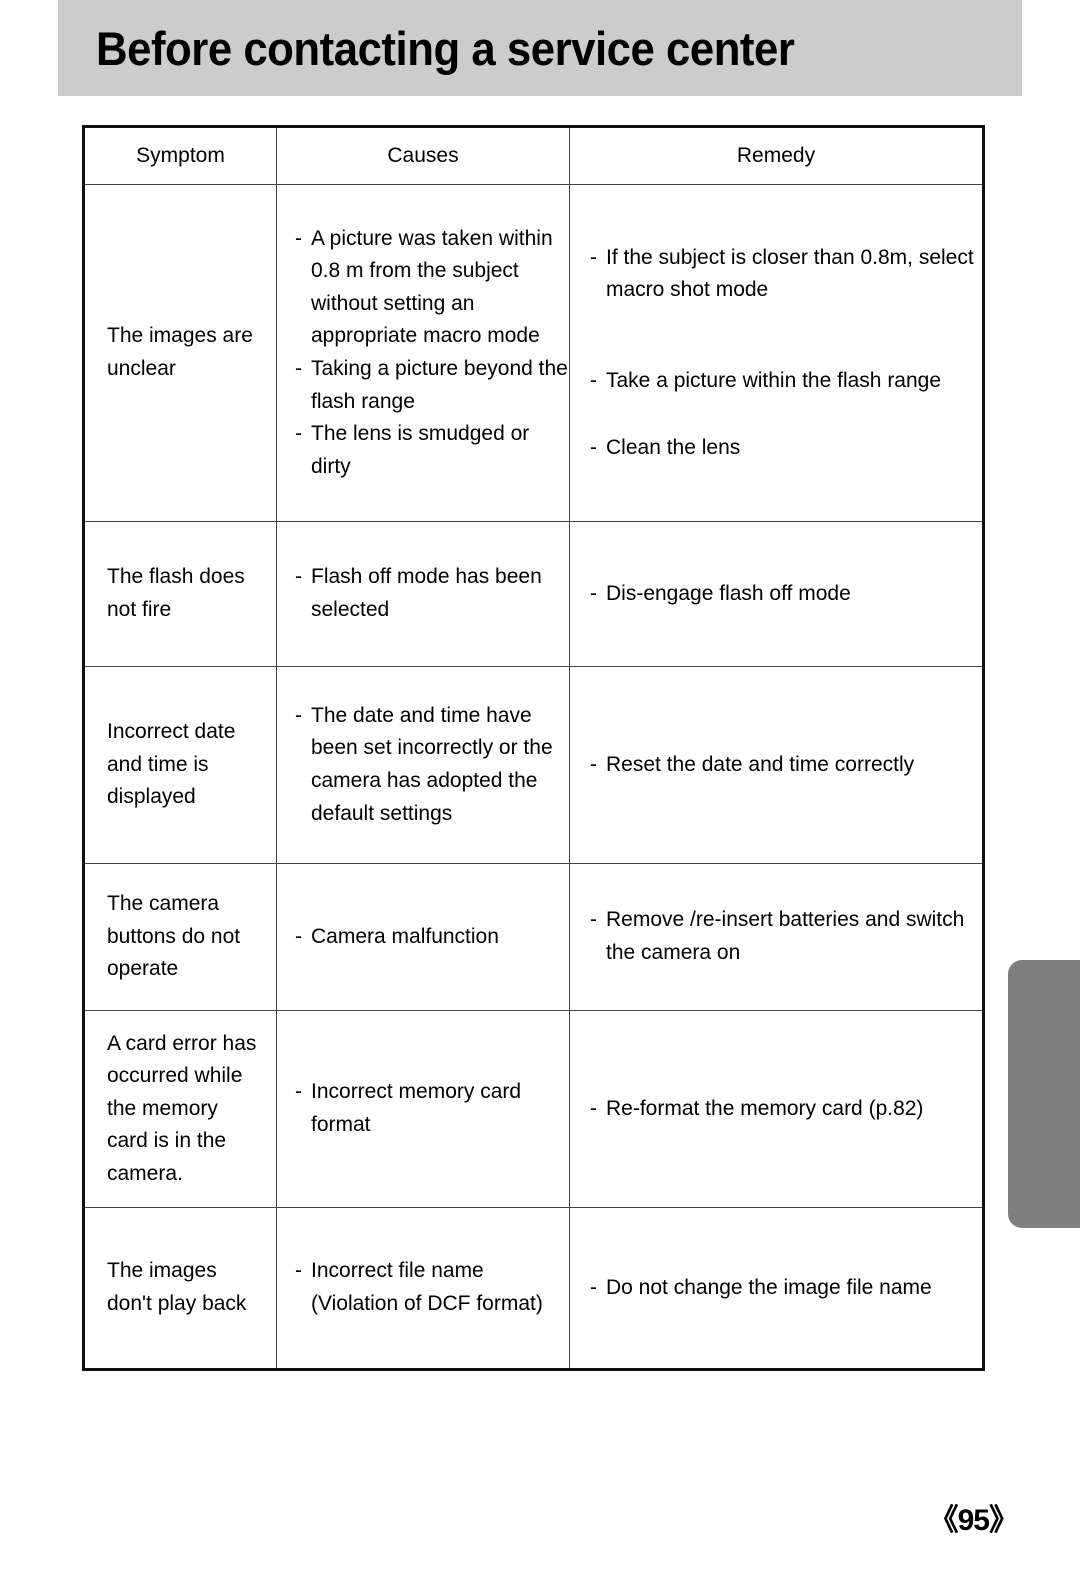 The height and width of the screenshot is (1585, 1080). I want to click on causes-cell: Camera malfunction, so click(423, 937).